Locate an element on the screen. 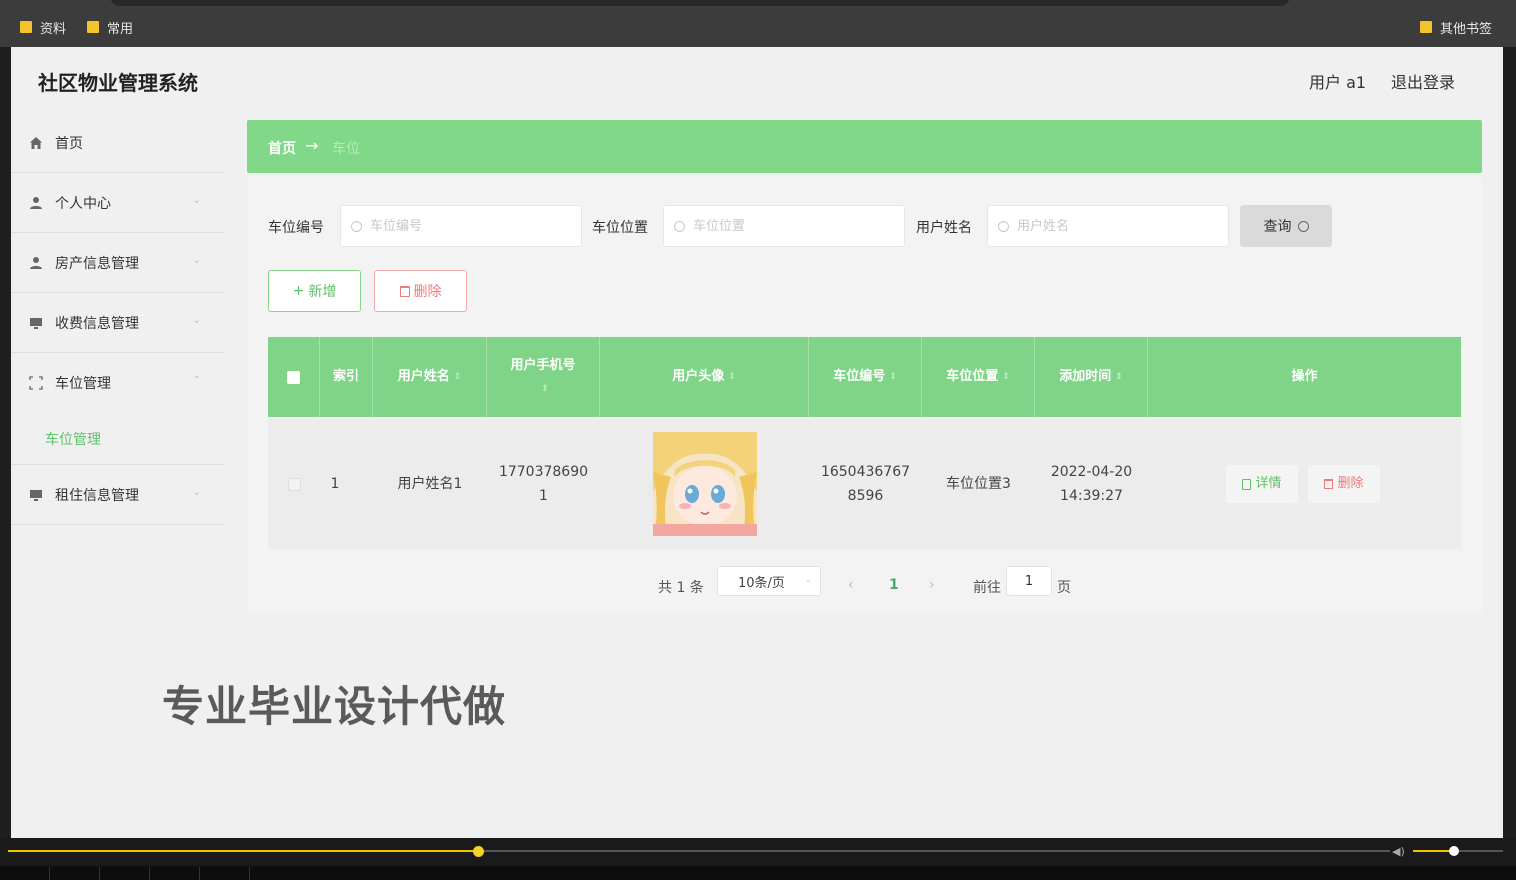 The image size is (1516, 880). batch-delete-button: 删除 is located at coordinates (420, 291).